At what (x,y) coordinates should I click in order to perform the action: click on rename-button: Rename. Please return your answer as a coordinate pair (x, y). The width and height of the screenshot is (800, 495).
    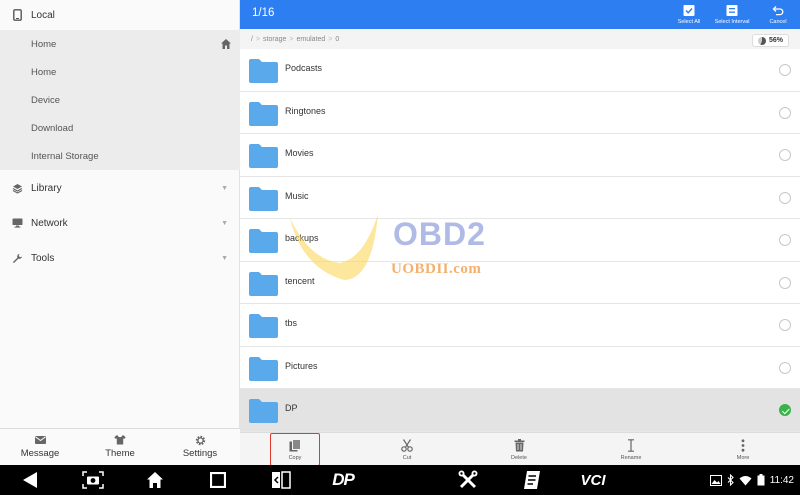
    Looking at the image, I should click on (631, 449).